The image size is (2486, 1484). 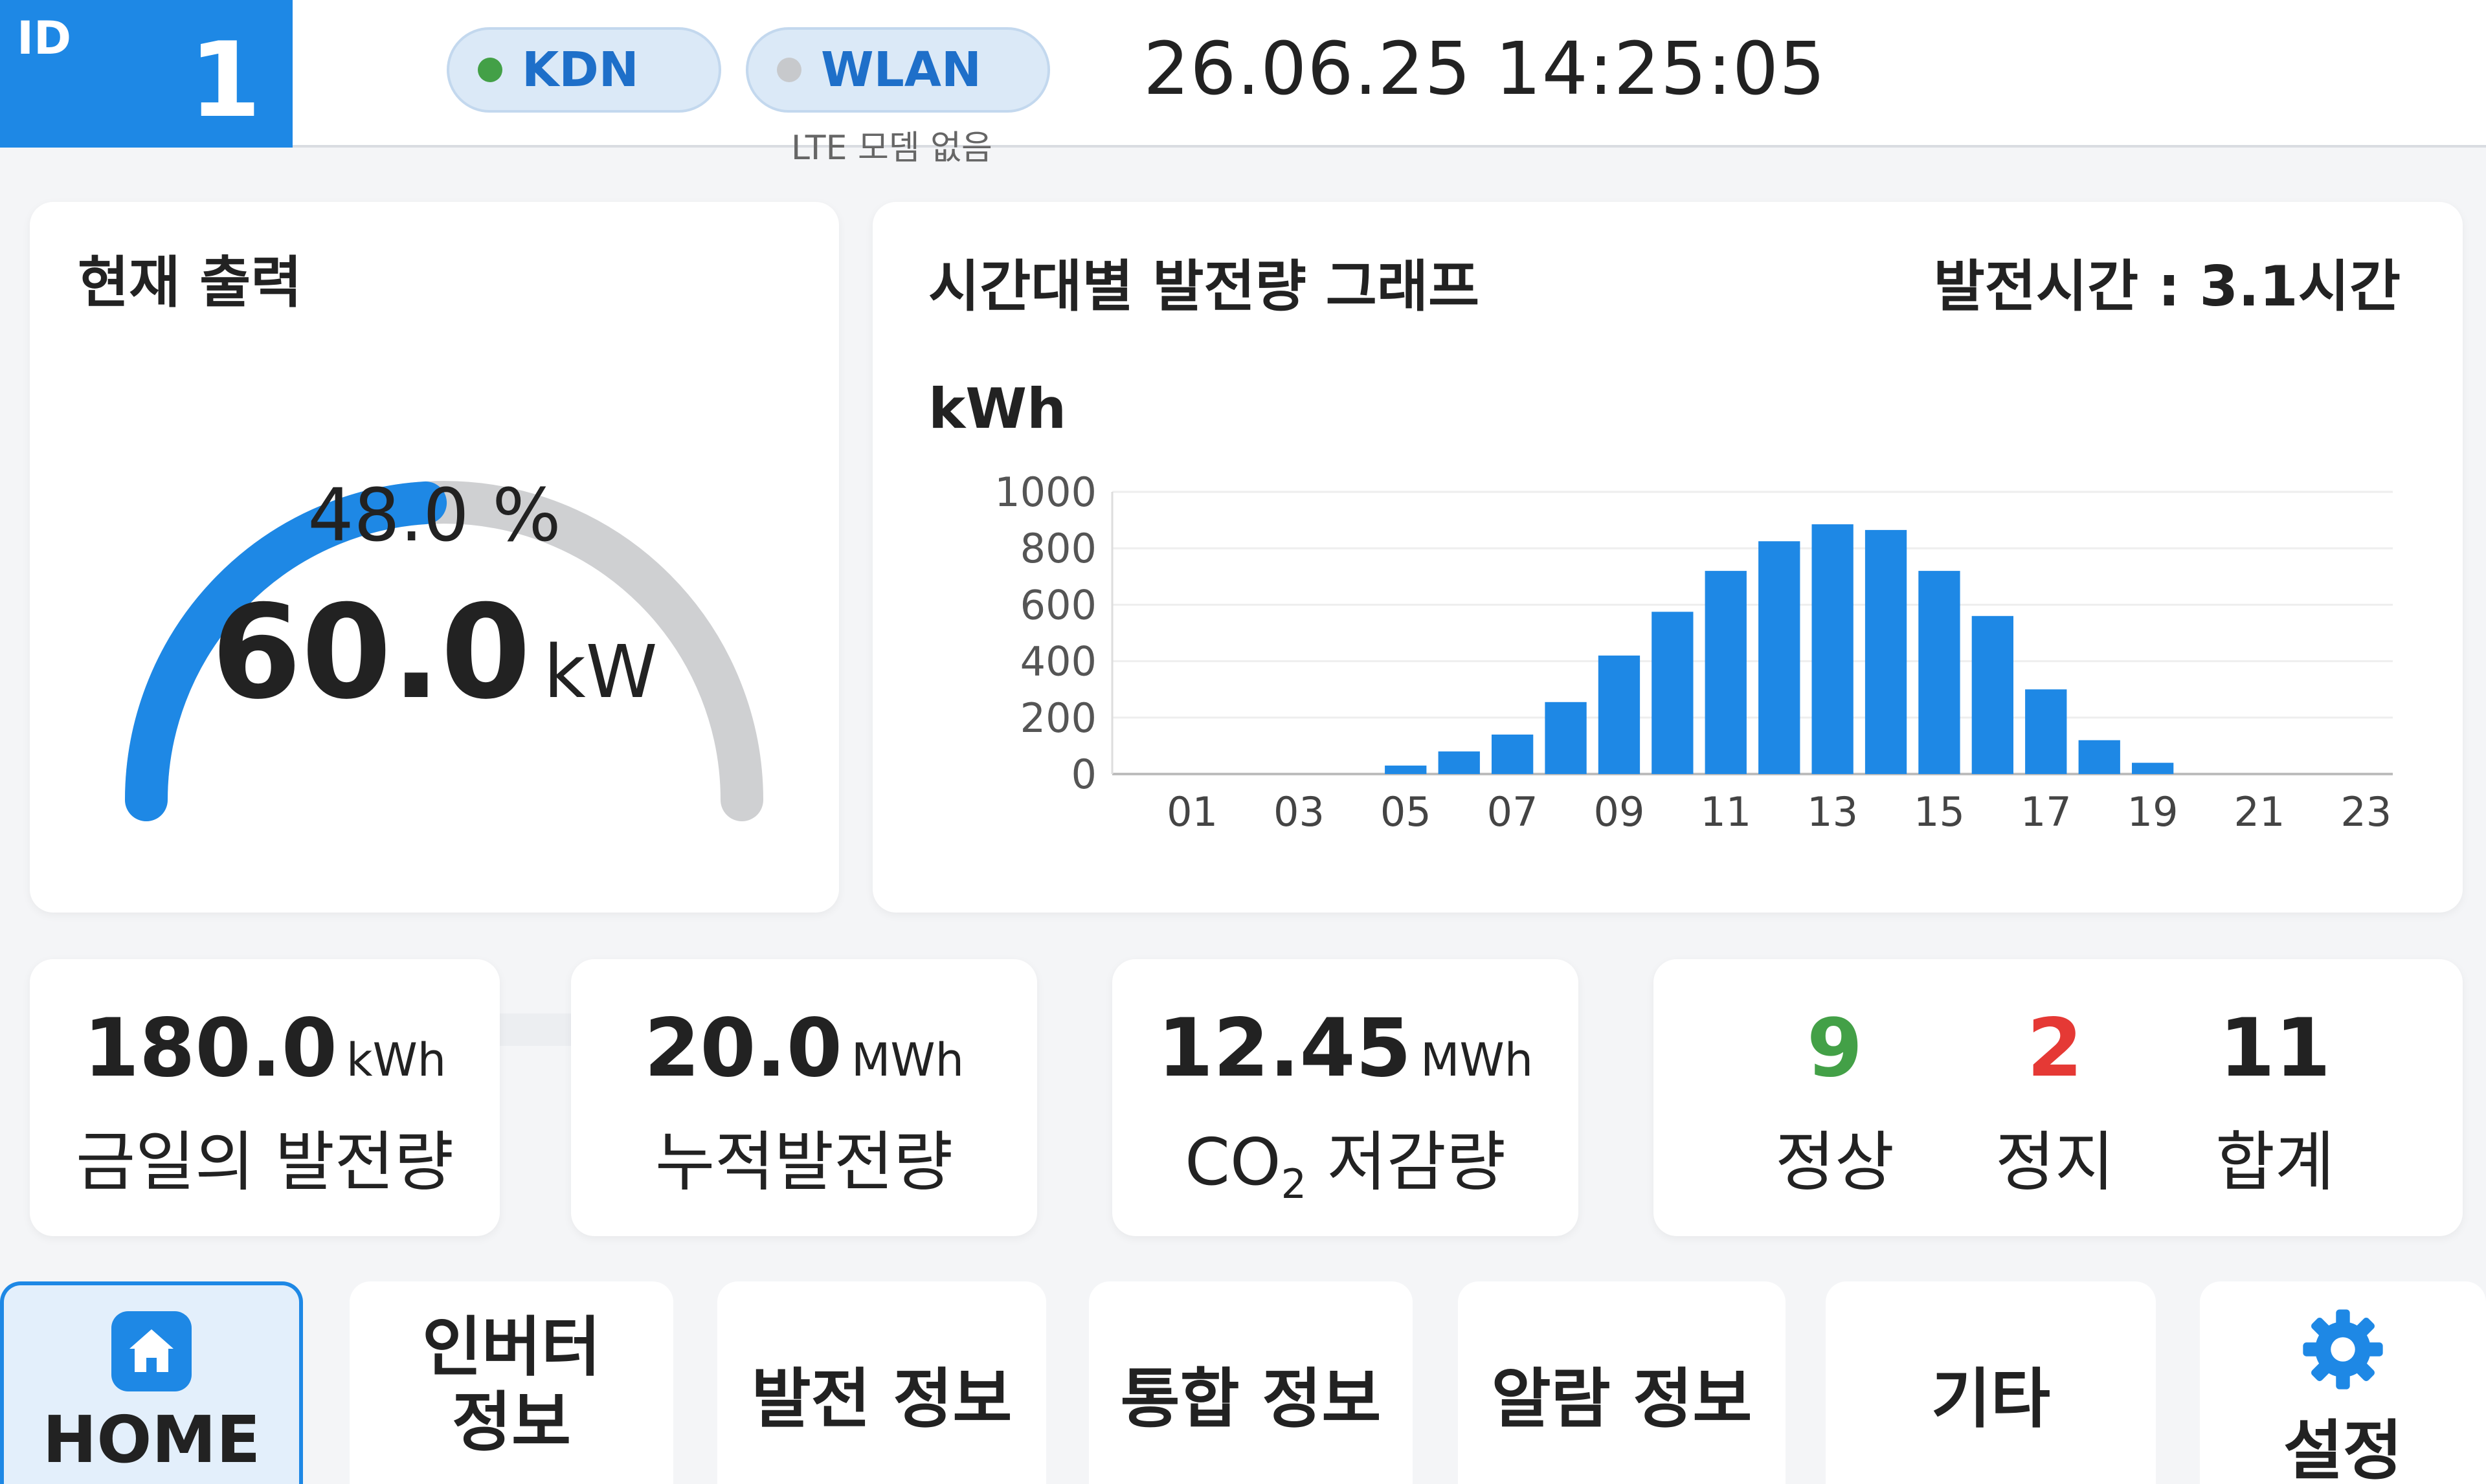 I want to click on nav-generation-label: 발전 정보, so click(x=882, y=1399).